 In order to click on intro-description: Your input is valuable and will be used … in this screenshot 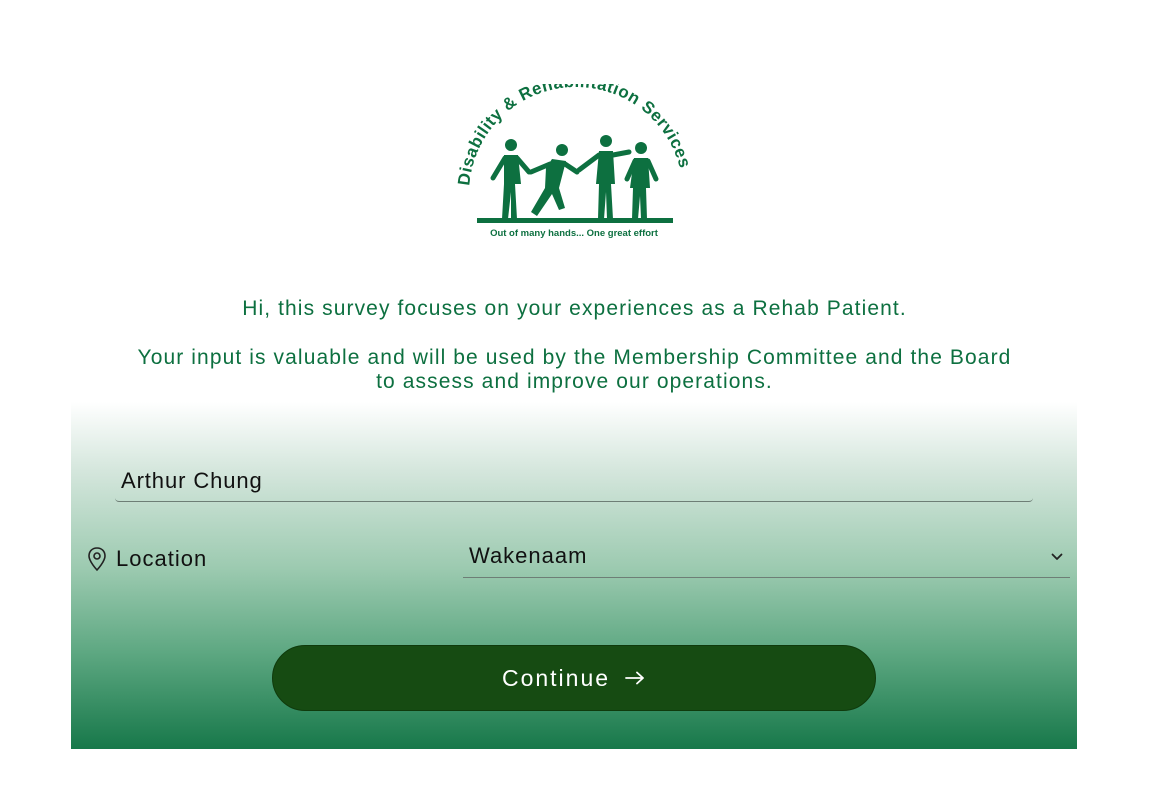, I will do `click(574, 370)`.